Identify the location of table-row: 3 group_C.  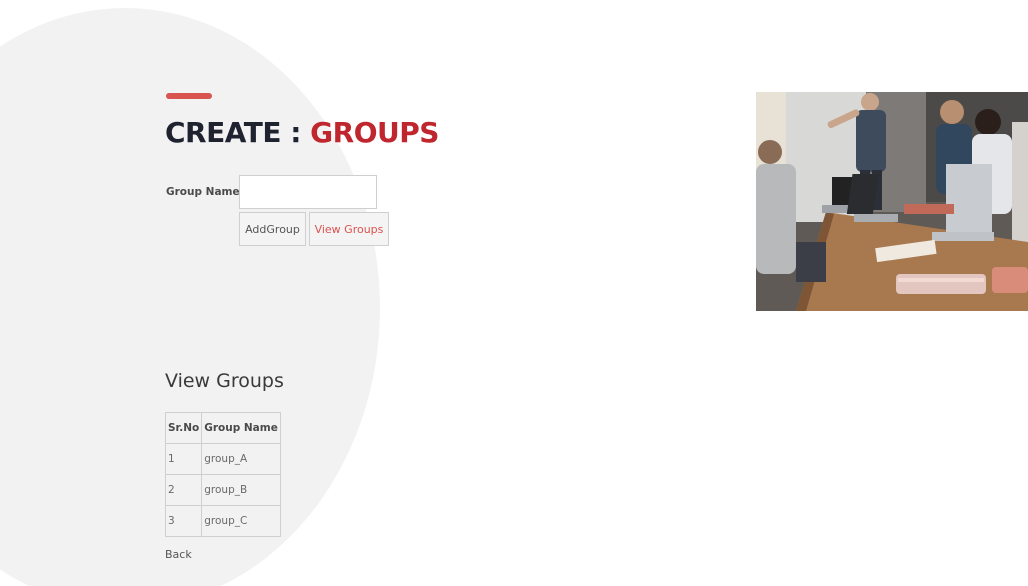
(222, 521).